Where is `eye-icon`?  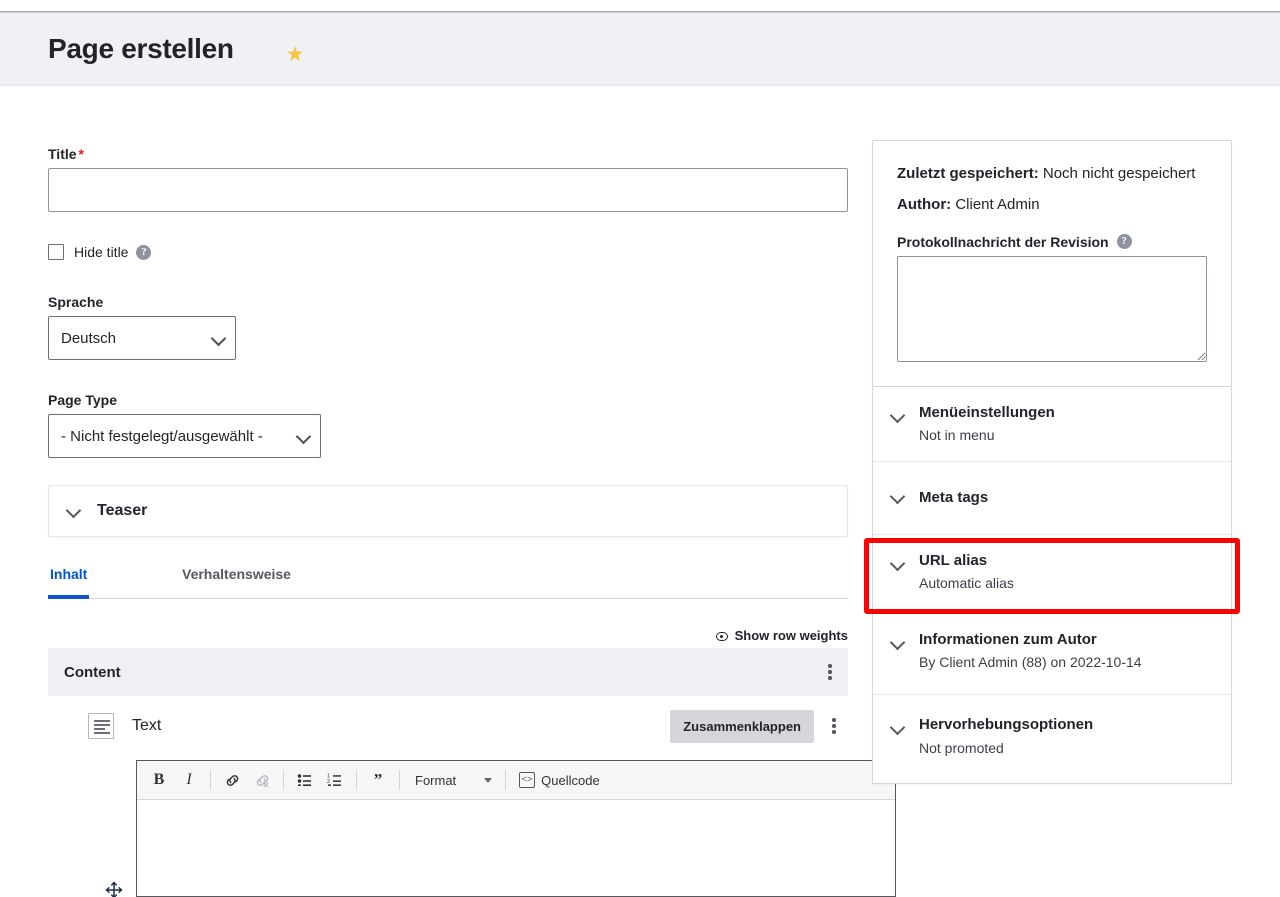 eye-icon is located at coordinates (722, 636).